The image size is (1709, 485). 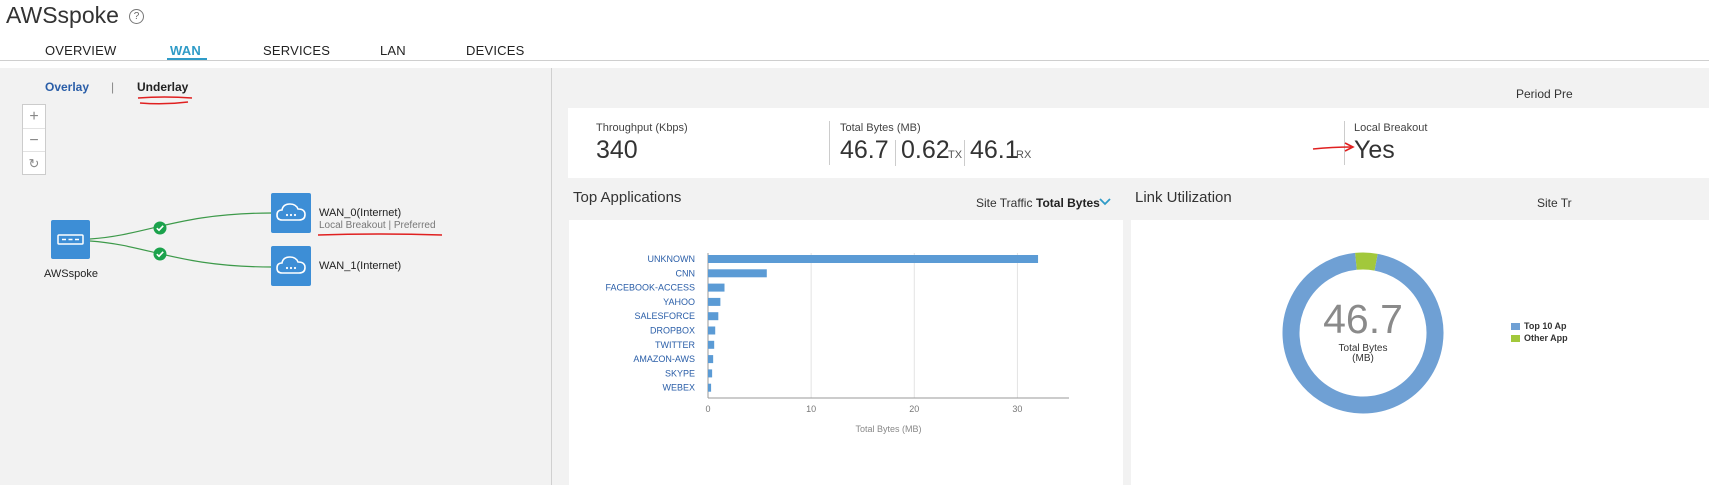 I want to click on local-breakout-value: Yes, so click(x=1374, y=150).